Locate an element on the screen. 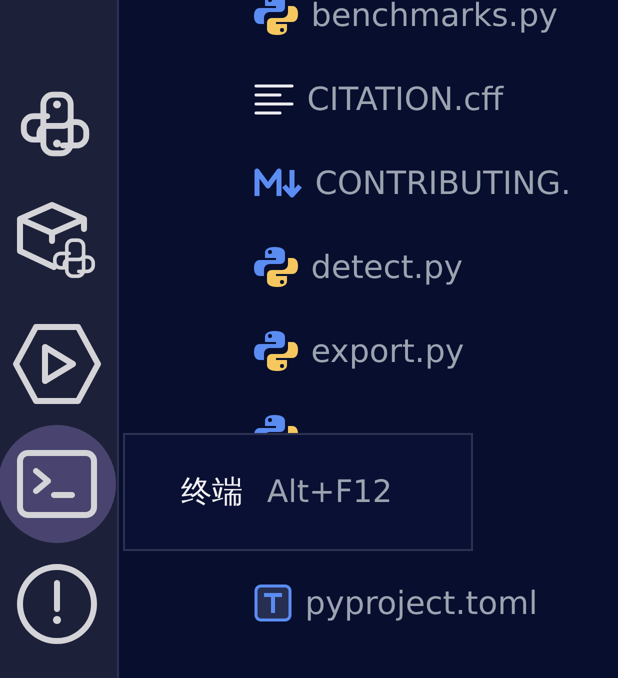  file-name: export.py is located at coordinates (387, 351).